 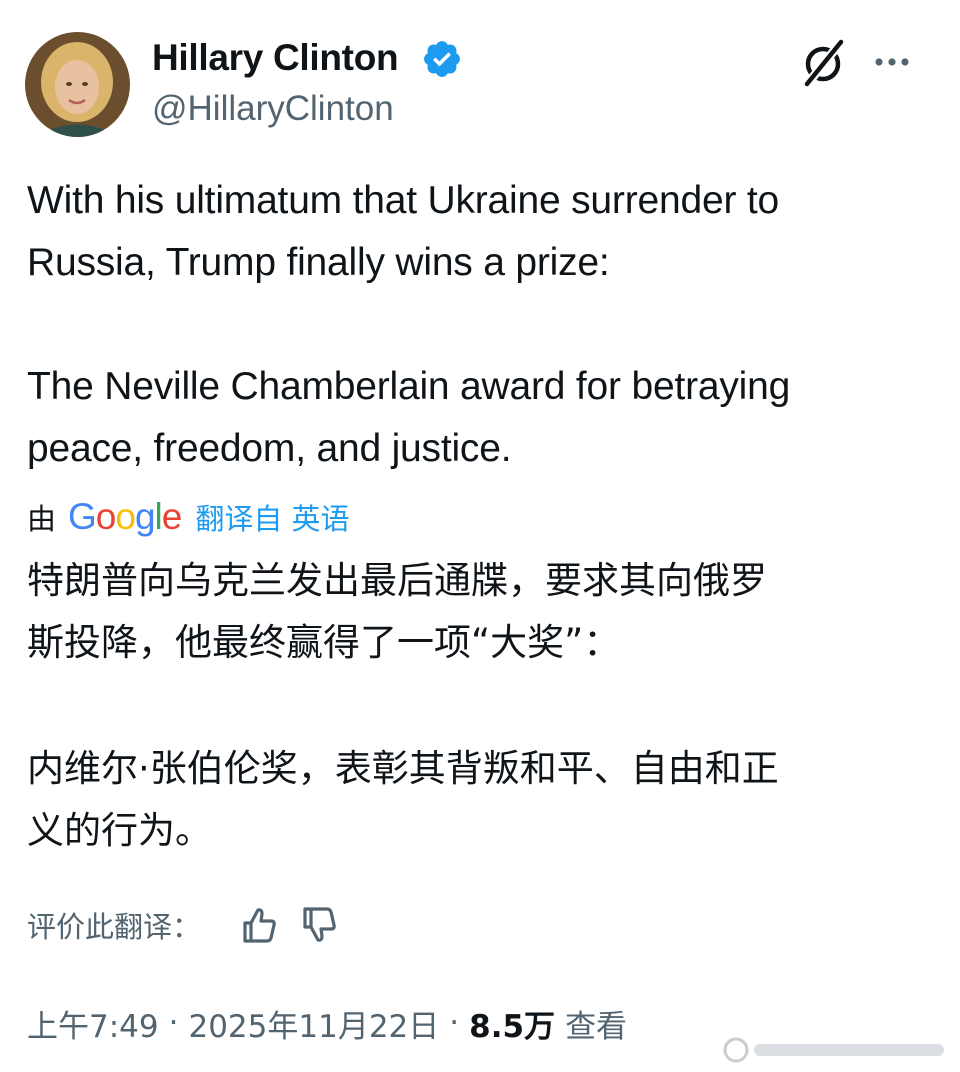 I want to click on views-count: 8.5万, so click(x=512, y=1026).